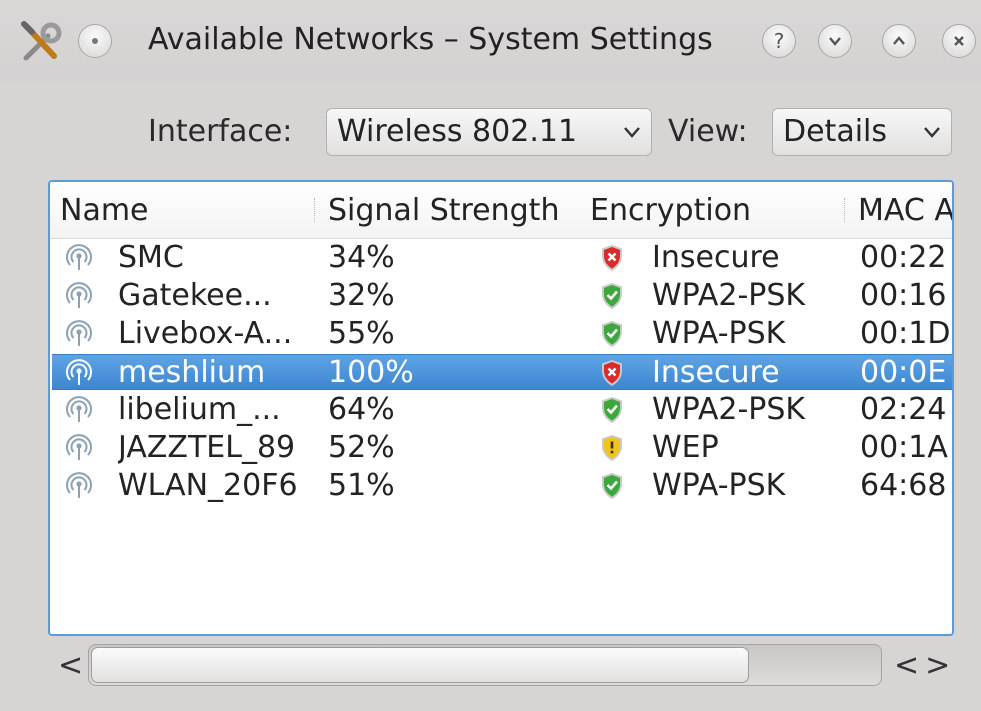  What do you see at coordinates (430, 39) in the screenshot?
I see `window-title: Available Networks – System Settings` at bounding box center [430, 39].